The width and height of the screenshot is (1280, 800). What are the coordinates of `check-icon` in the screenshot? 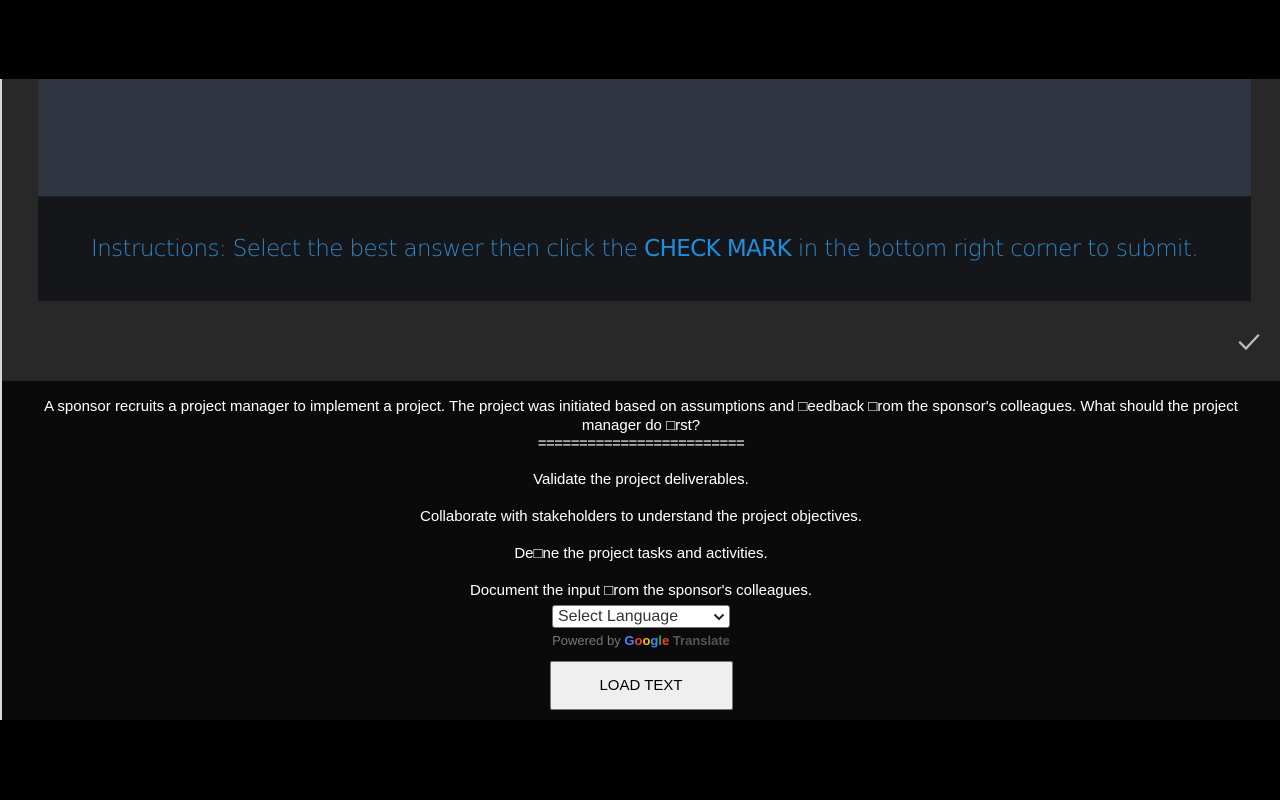 It's located at (1249, 342).